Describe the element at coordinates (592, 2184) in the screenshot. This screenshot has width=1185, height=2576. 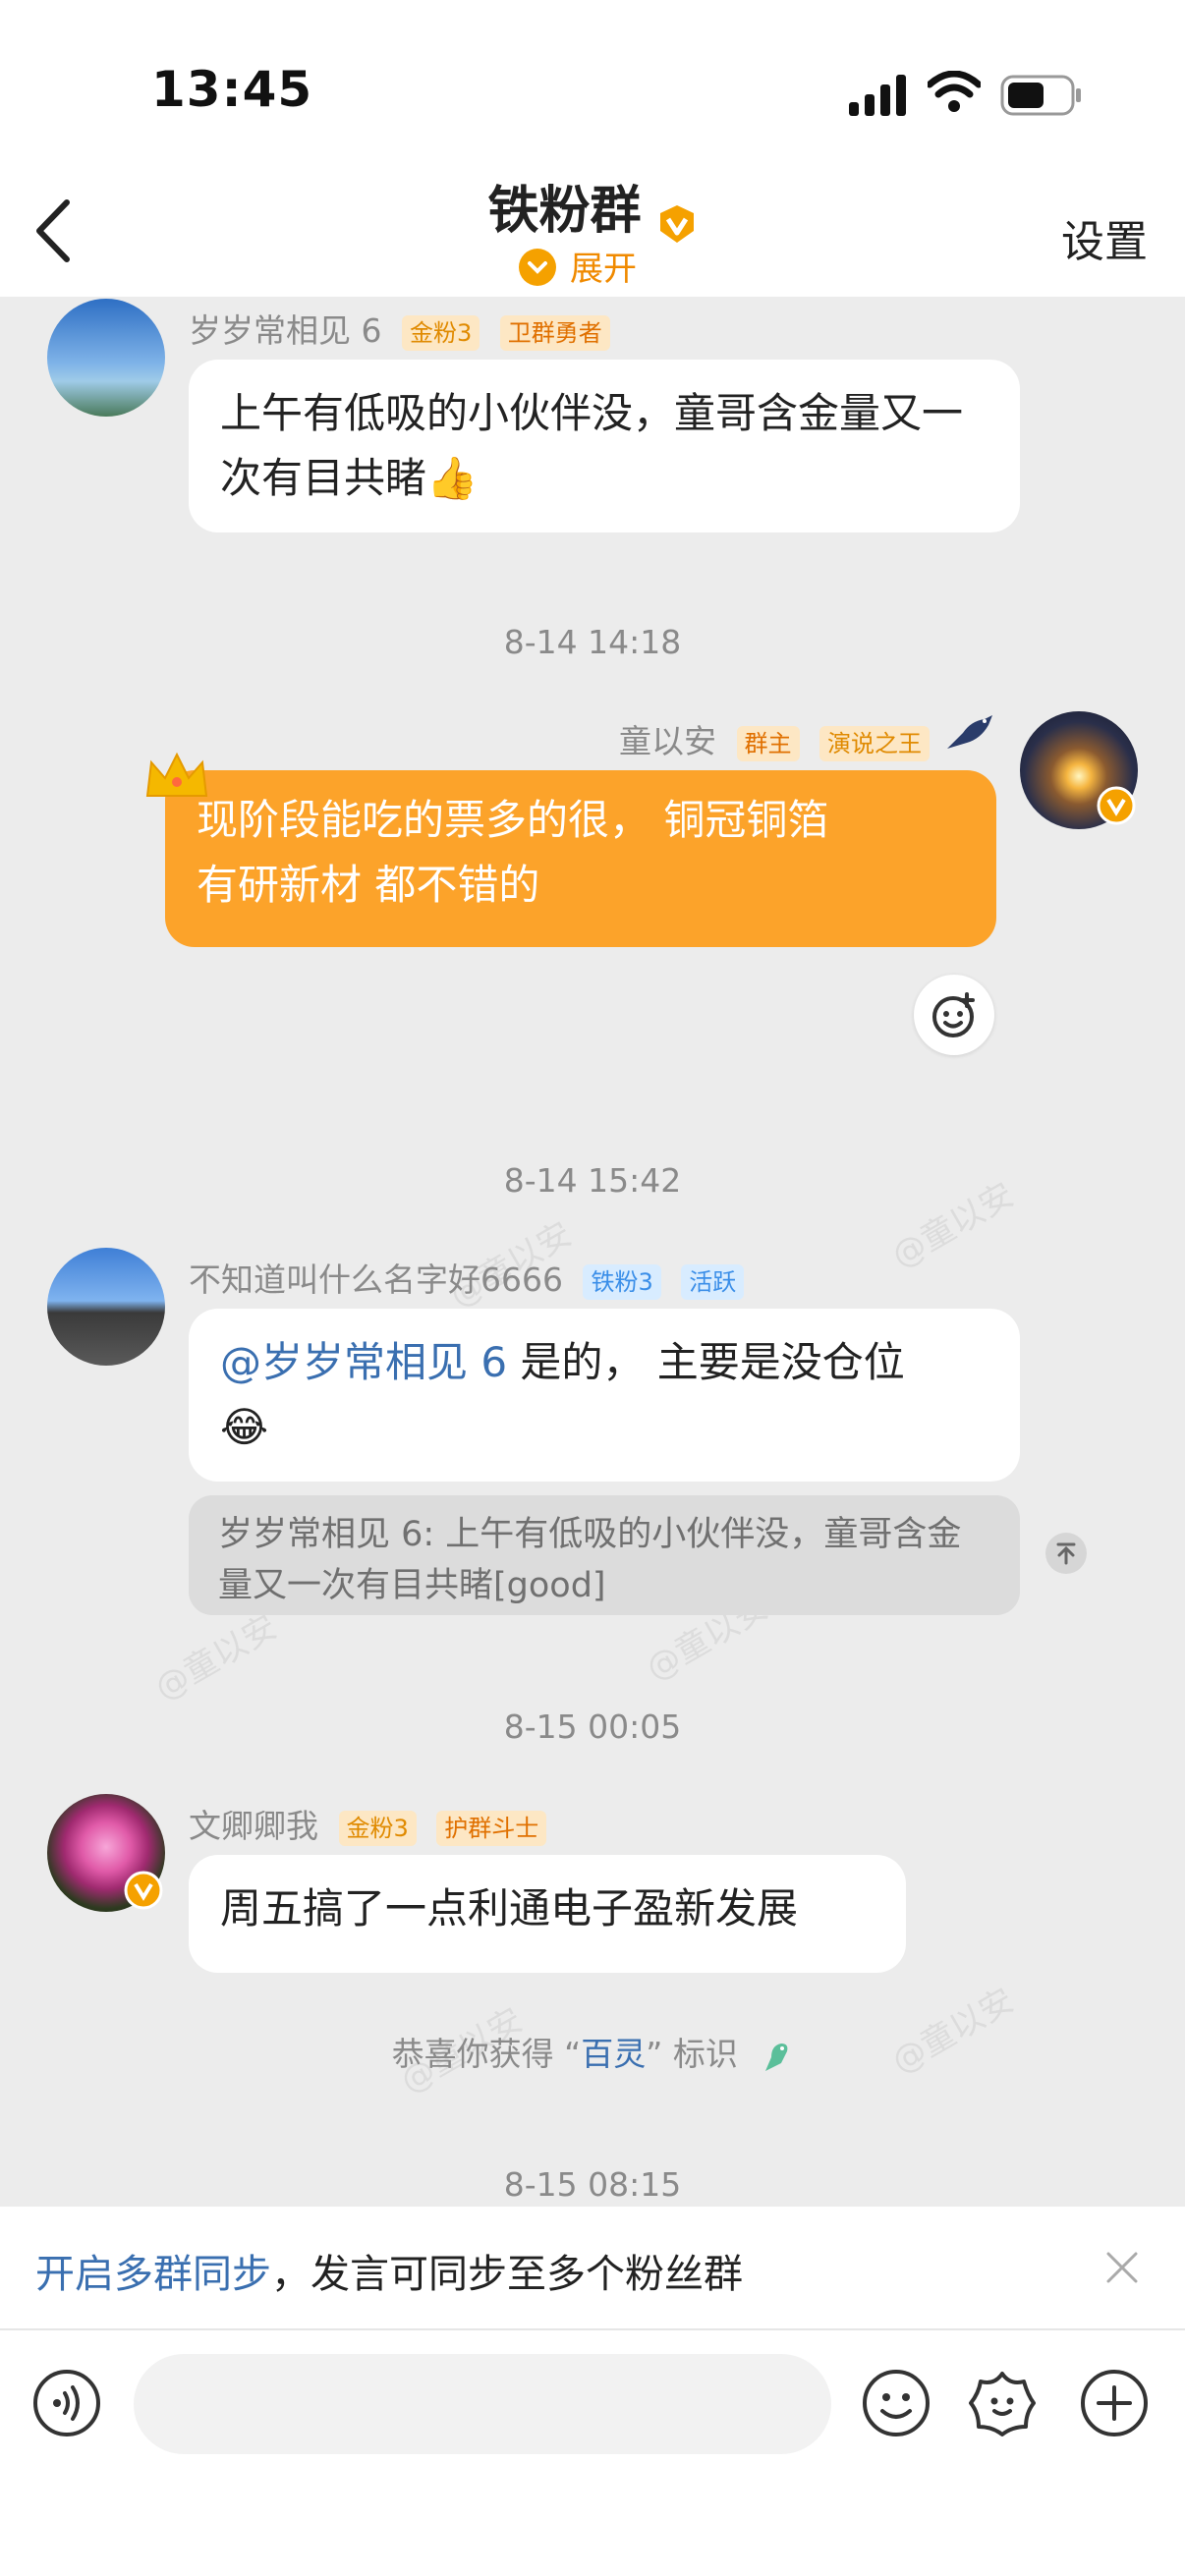
I see `timestamp: 8-15 08:15` at that location.